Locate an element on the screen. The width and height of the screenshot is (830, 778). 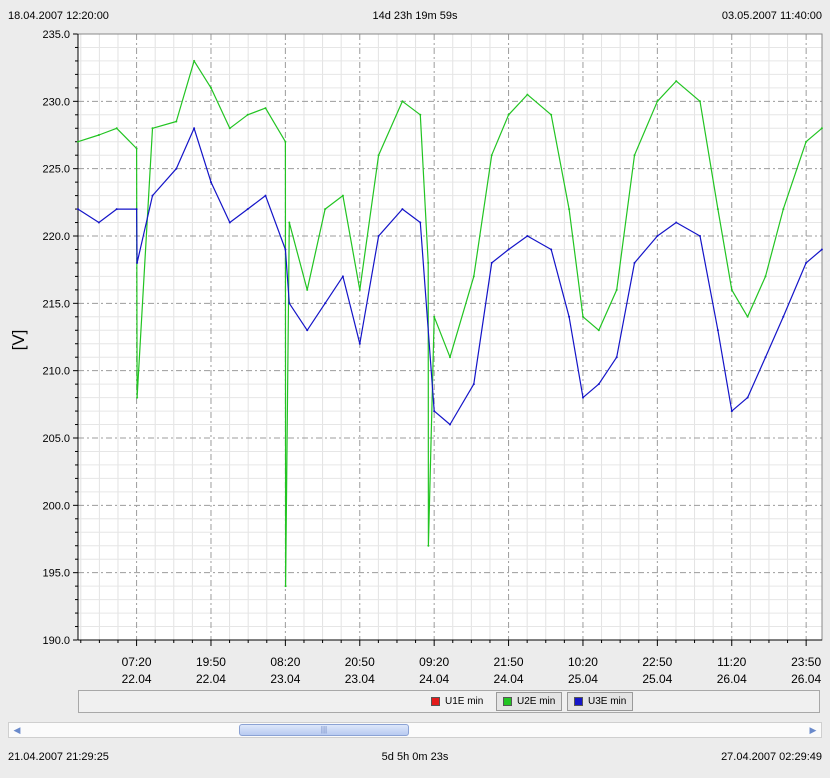
x-tick-date-label: 26.04 is located at coordinates (806, 679).